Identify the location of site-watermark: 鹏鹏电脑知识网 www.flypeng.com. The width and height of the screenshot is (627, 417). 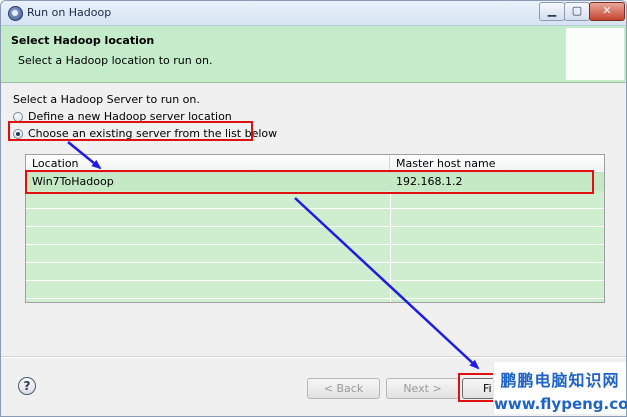
(560, 388).